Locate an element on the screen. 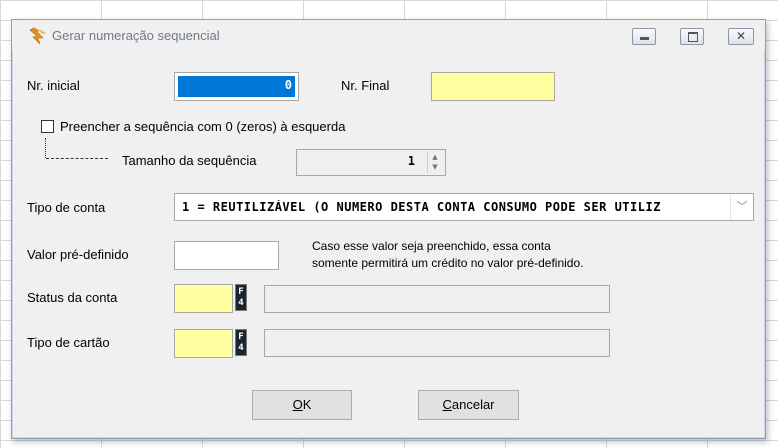 The height and width of the screenshot is (448, 778). nr-final-input is located at coordinates (493, 86).